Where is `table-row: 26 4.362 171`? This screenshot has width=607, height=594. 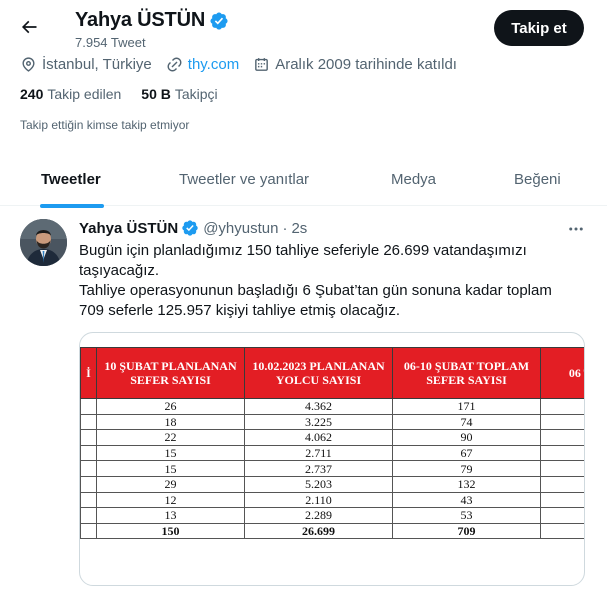
table-row: 26 4.362 171 is located at coordinates (332, 406).